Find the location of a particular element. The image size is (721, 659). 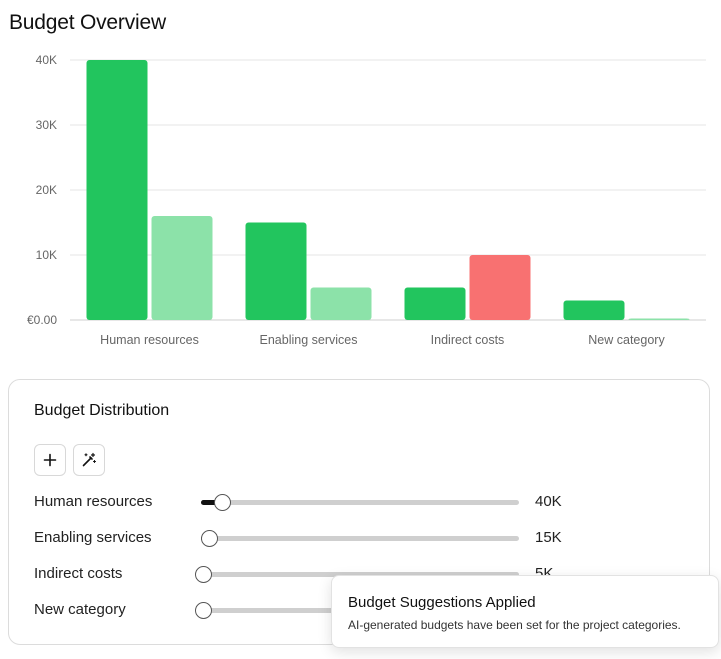

x-tick-label: New category is located at coordinates (626, 340).